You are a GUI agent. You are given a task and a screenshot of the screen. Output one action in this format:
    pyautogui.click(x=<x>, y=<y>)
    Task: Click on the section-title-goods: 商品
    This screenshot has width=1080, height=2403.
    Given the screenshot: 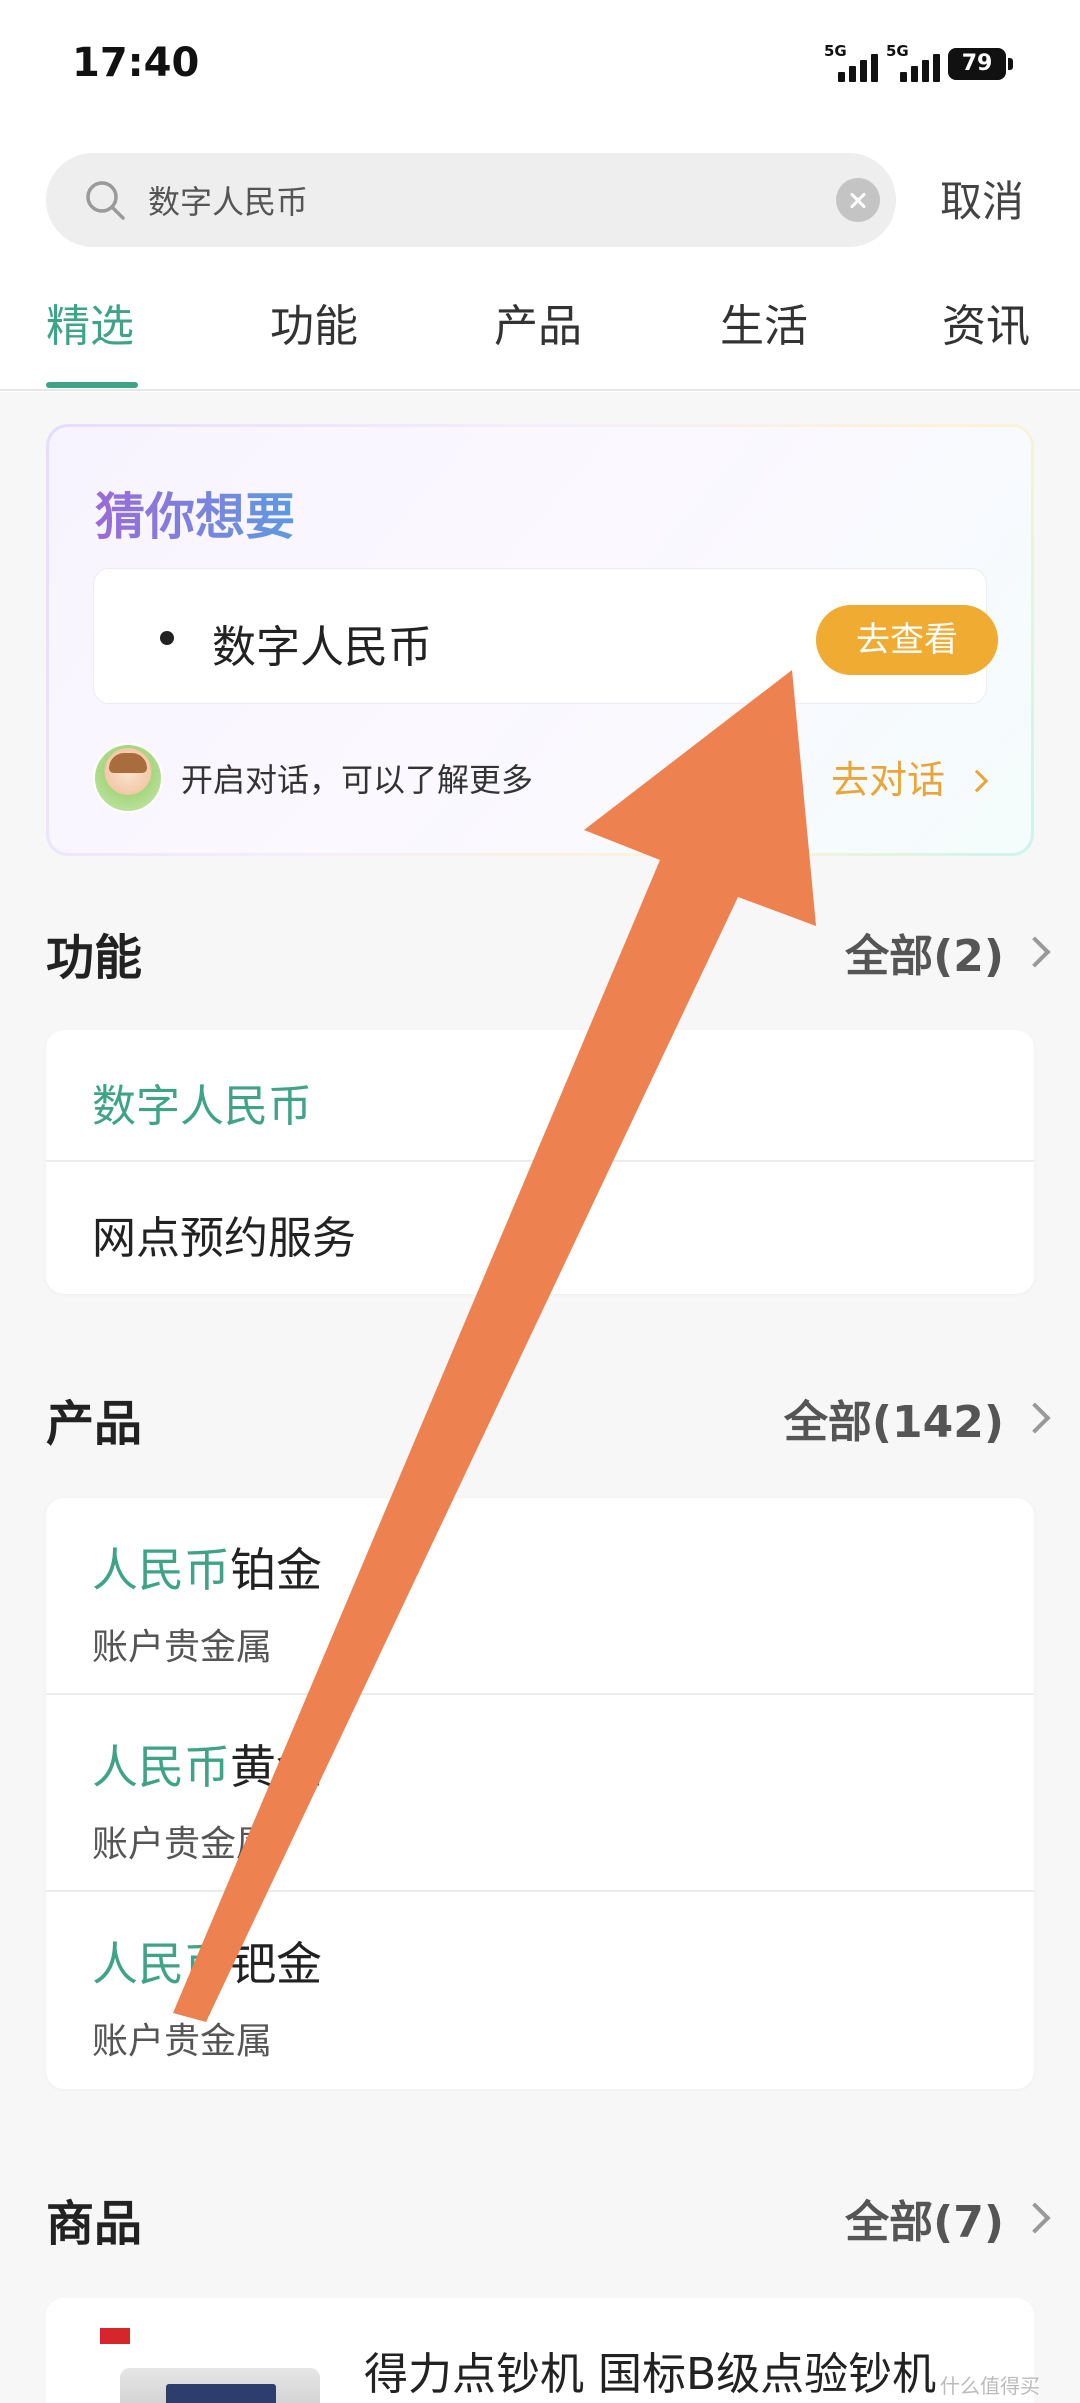 What is the action you would take?
    pyautogui.click(x=94, y=2224)
    